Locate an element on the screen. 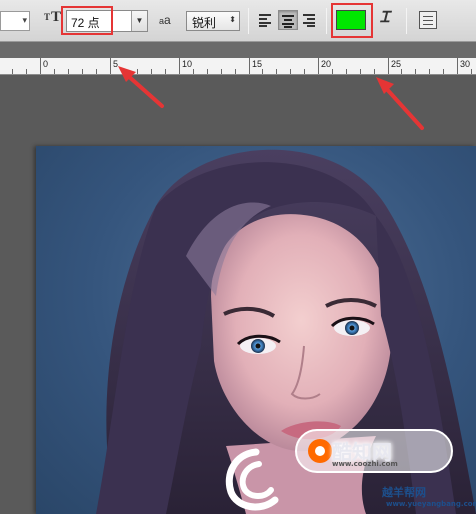 Image resolution: width=476 pixels, height=514 pixels. annotation-arrows is located at coordinates (271, 98).